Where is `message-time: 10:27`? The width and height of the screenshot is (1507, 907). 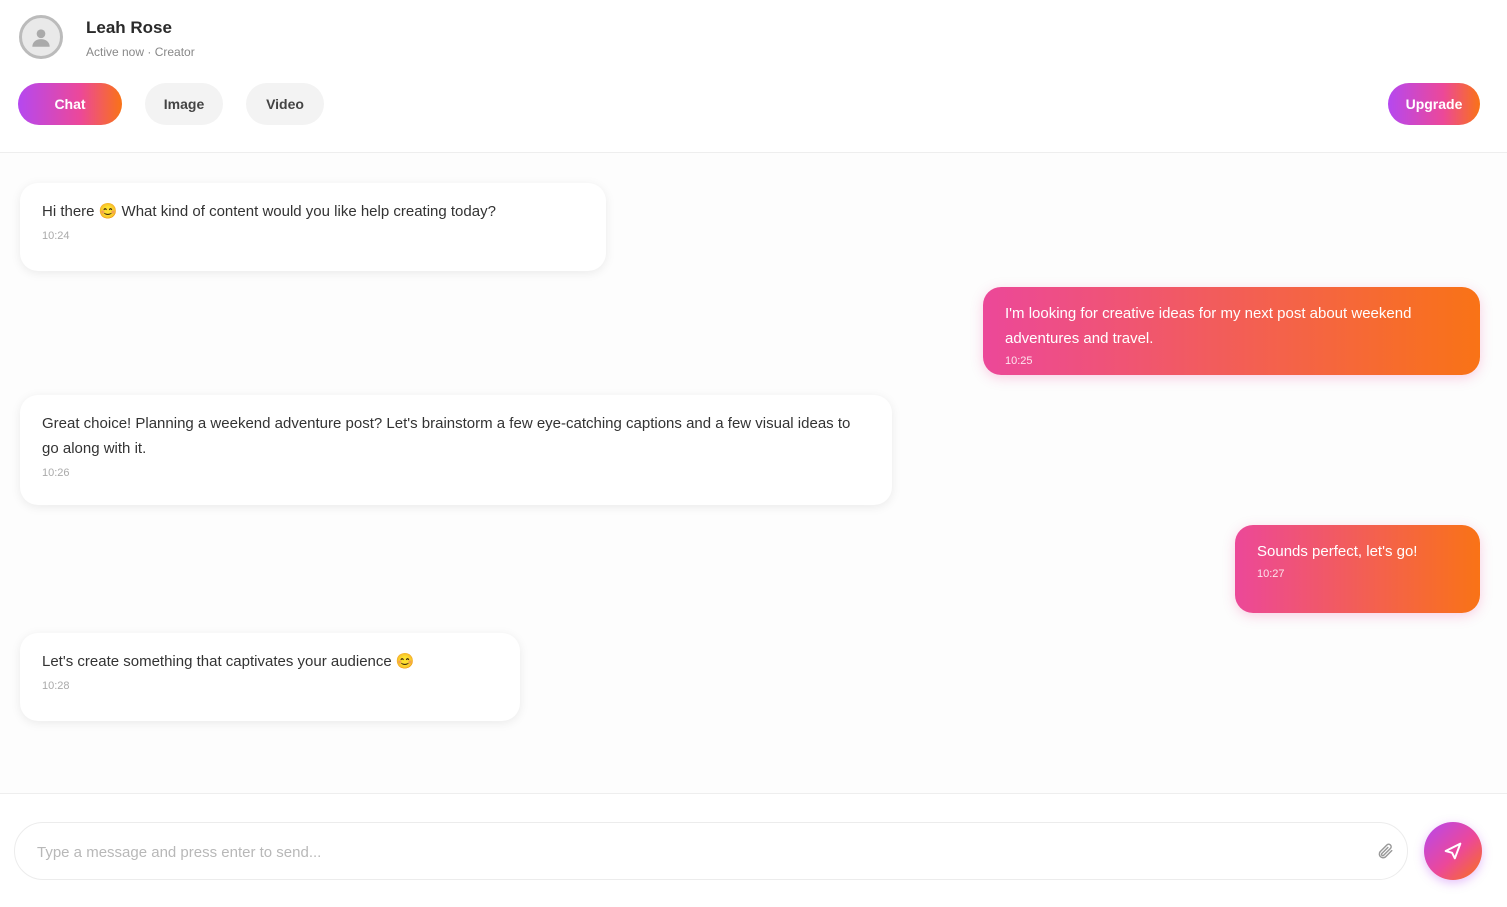
message-time: 10:27 is located at coordinates (1271, 574).